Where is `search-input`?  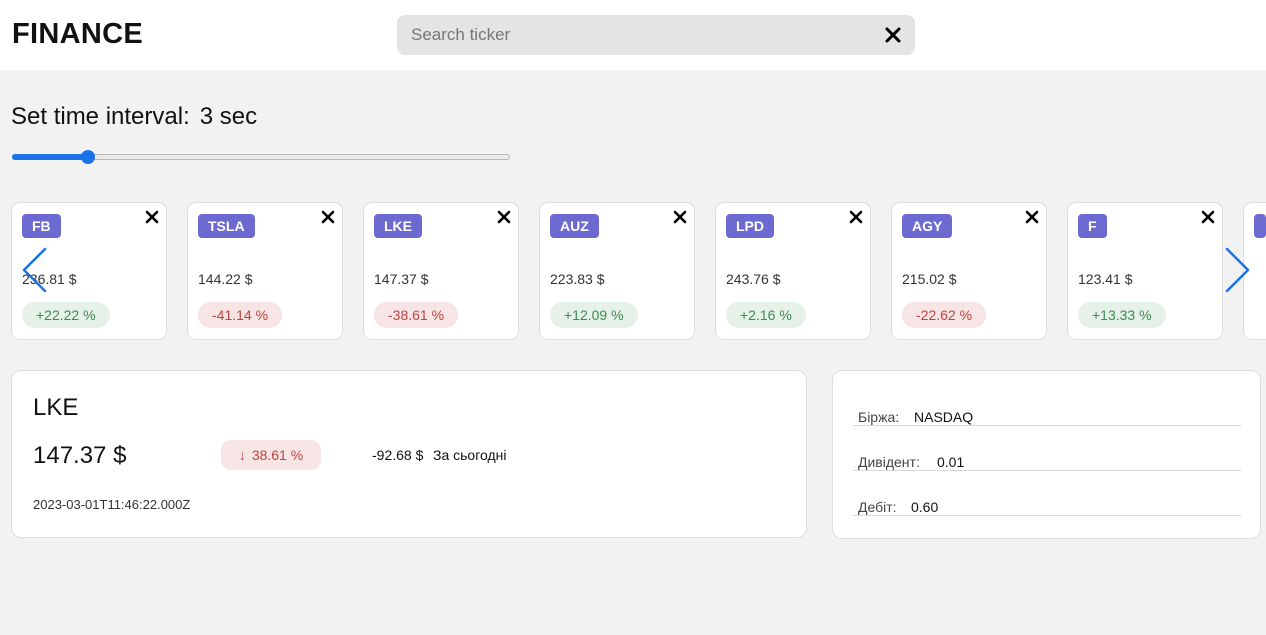 search-input is located at coordinates (632, 35).